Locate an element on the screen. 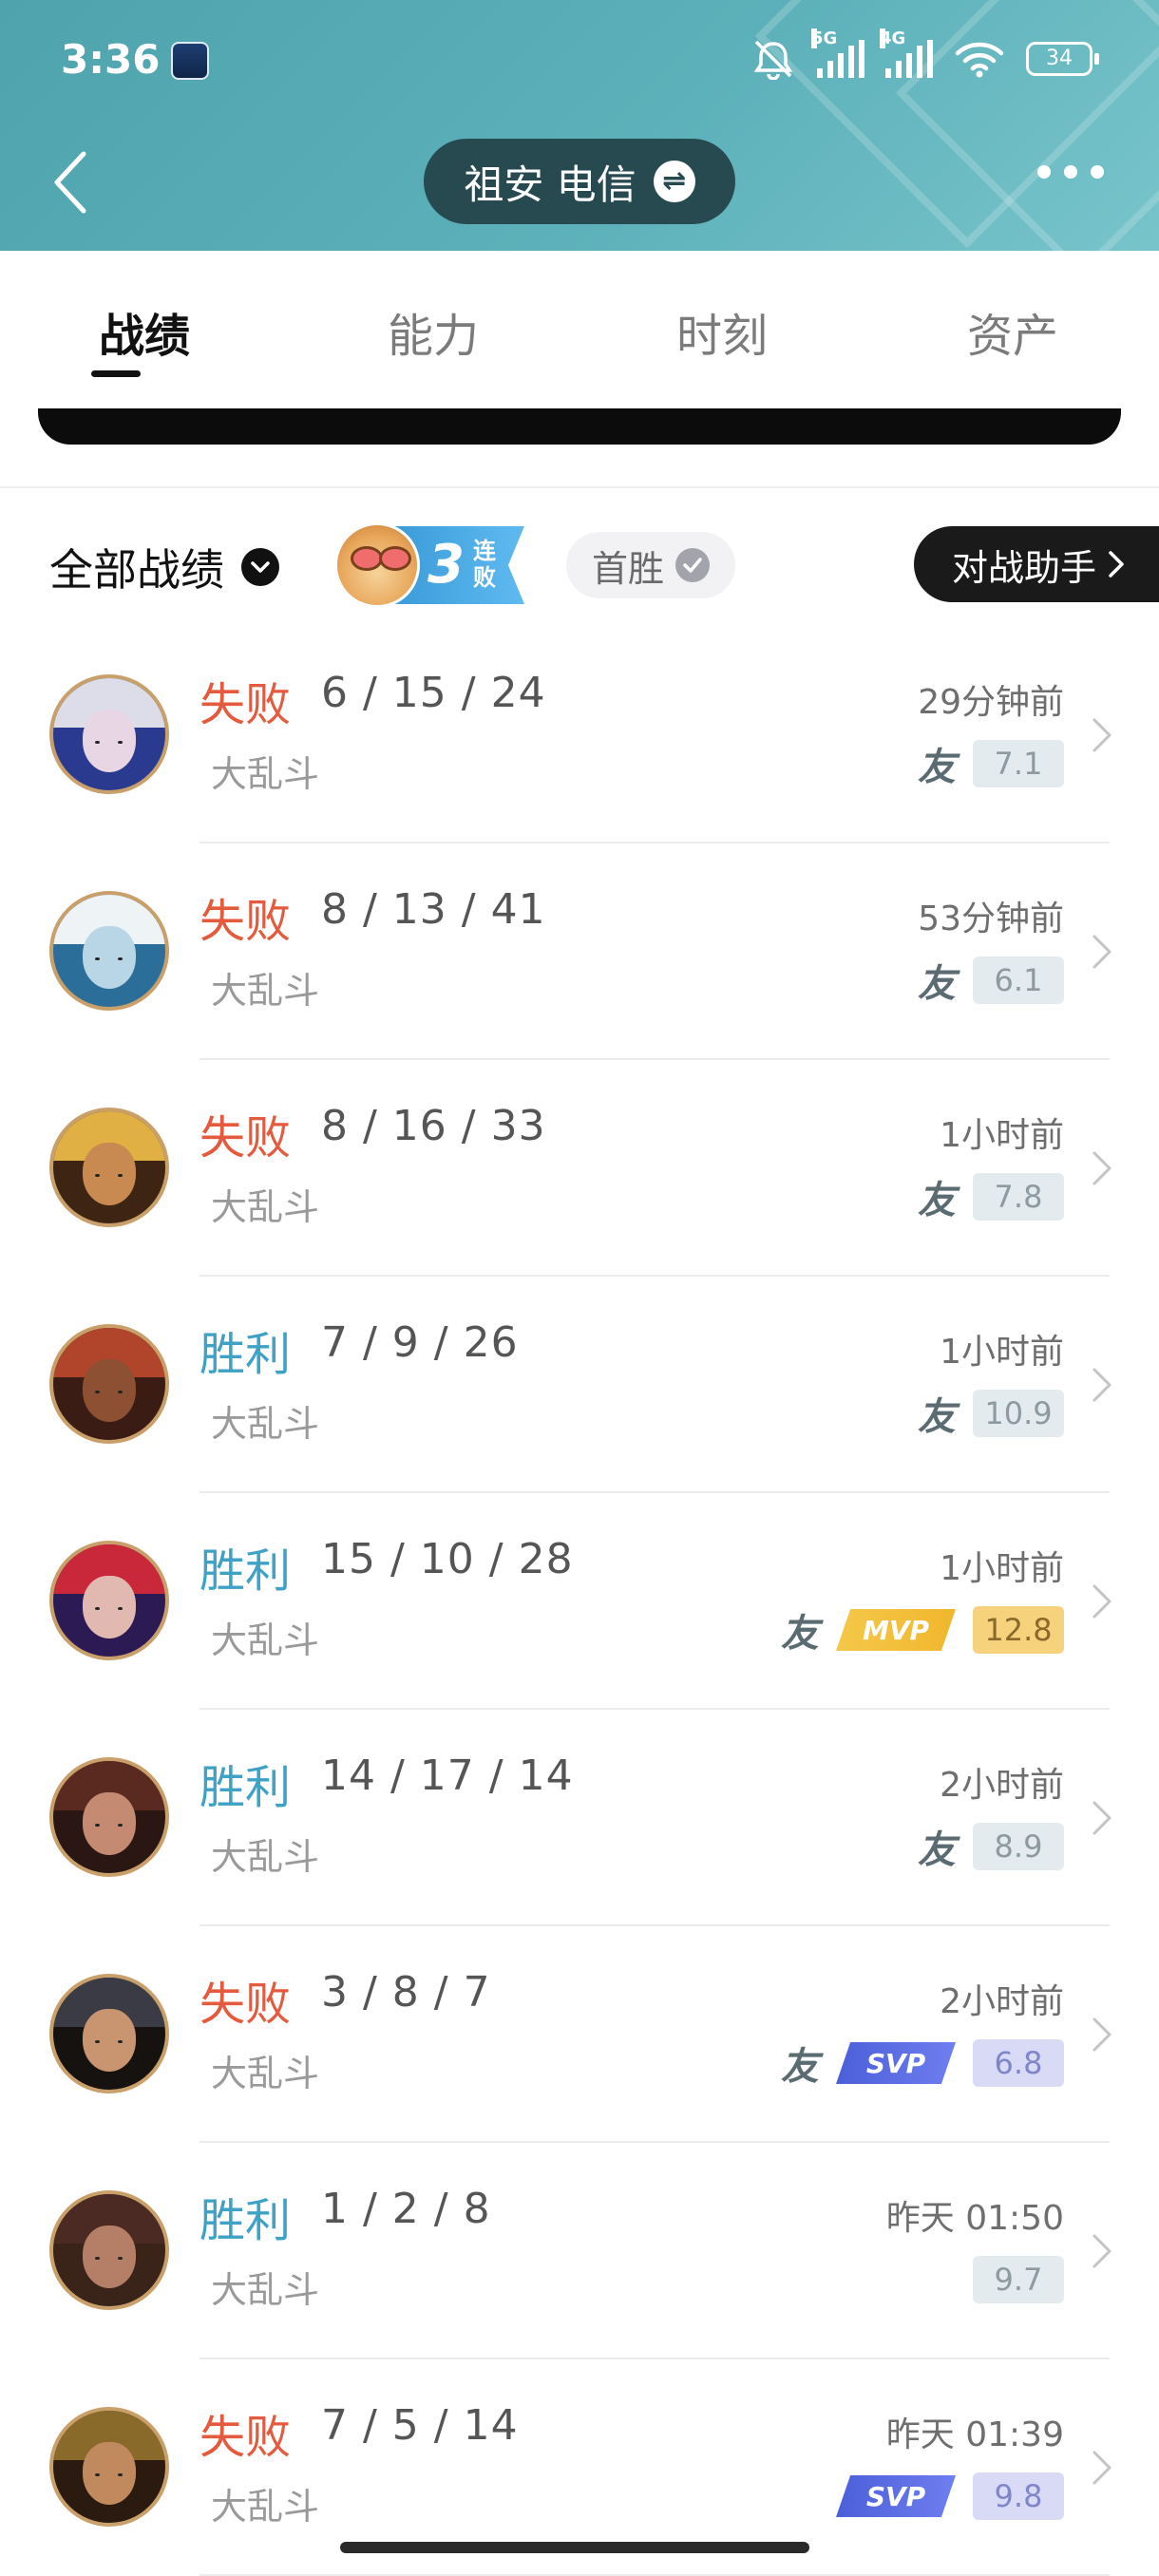 This screenshot has width=1159, height=2576. divider is located at coordinates (579, 487).